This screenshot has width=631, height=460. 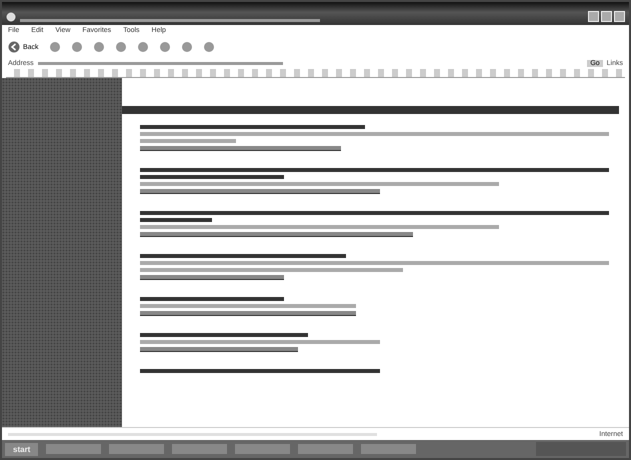 I want to click on close-button, so click(x=619, y=16).